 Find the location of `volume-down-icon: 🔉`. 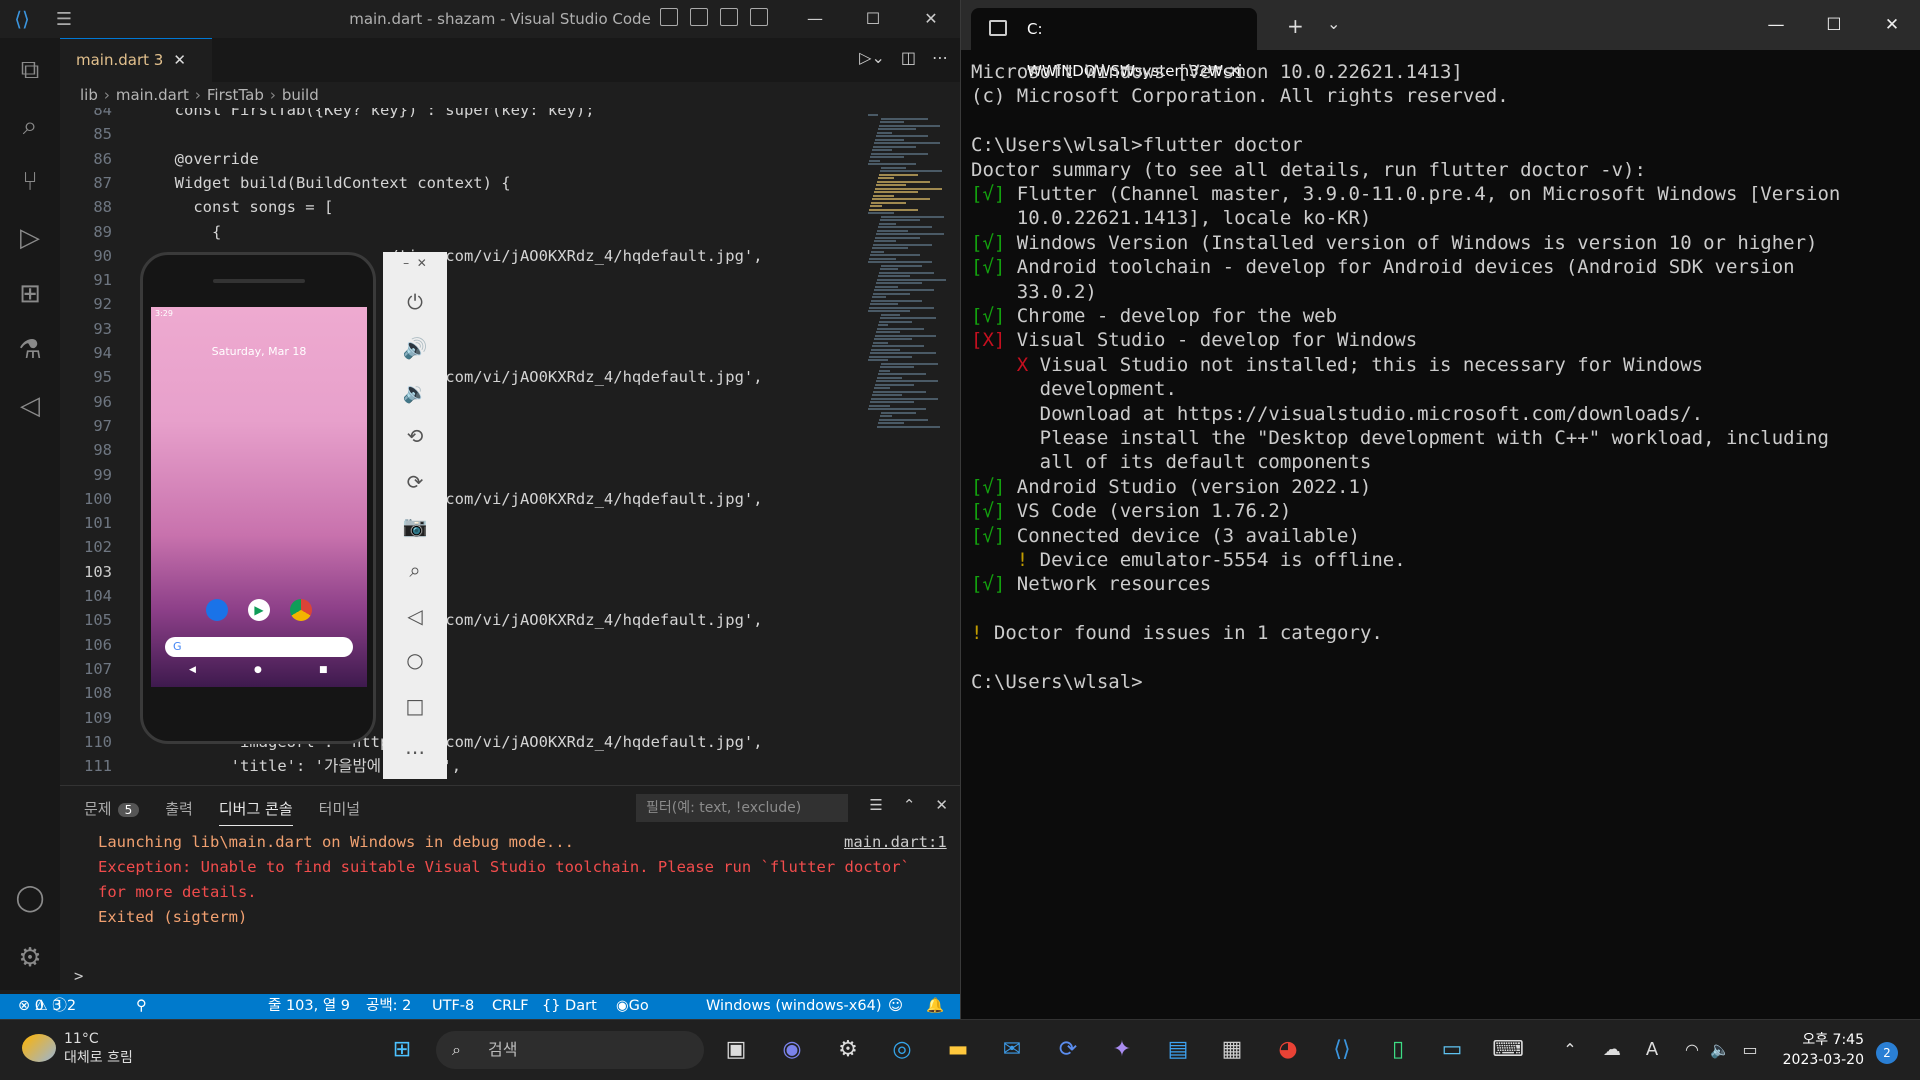

volume-down-icon: 🔉 is located at coordinates (415, 392).